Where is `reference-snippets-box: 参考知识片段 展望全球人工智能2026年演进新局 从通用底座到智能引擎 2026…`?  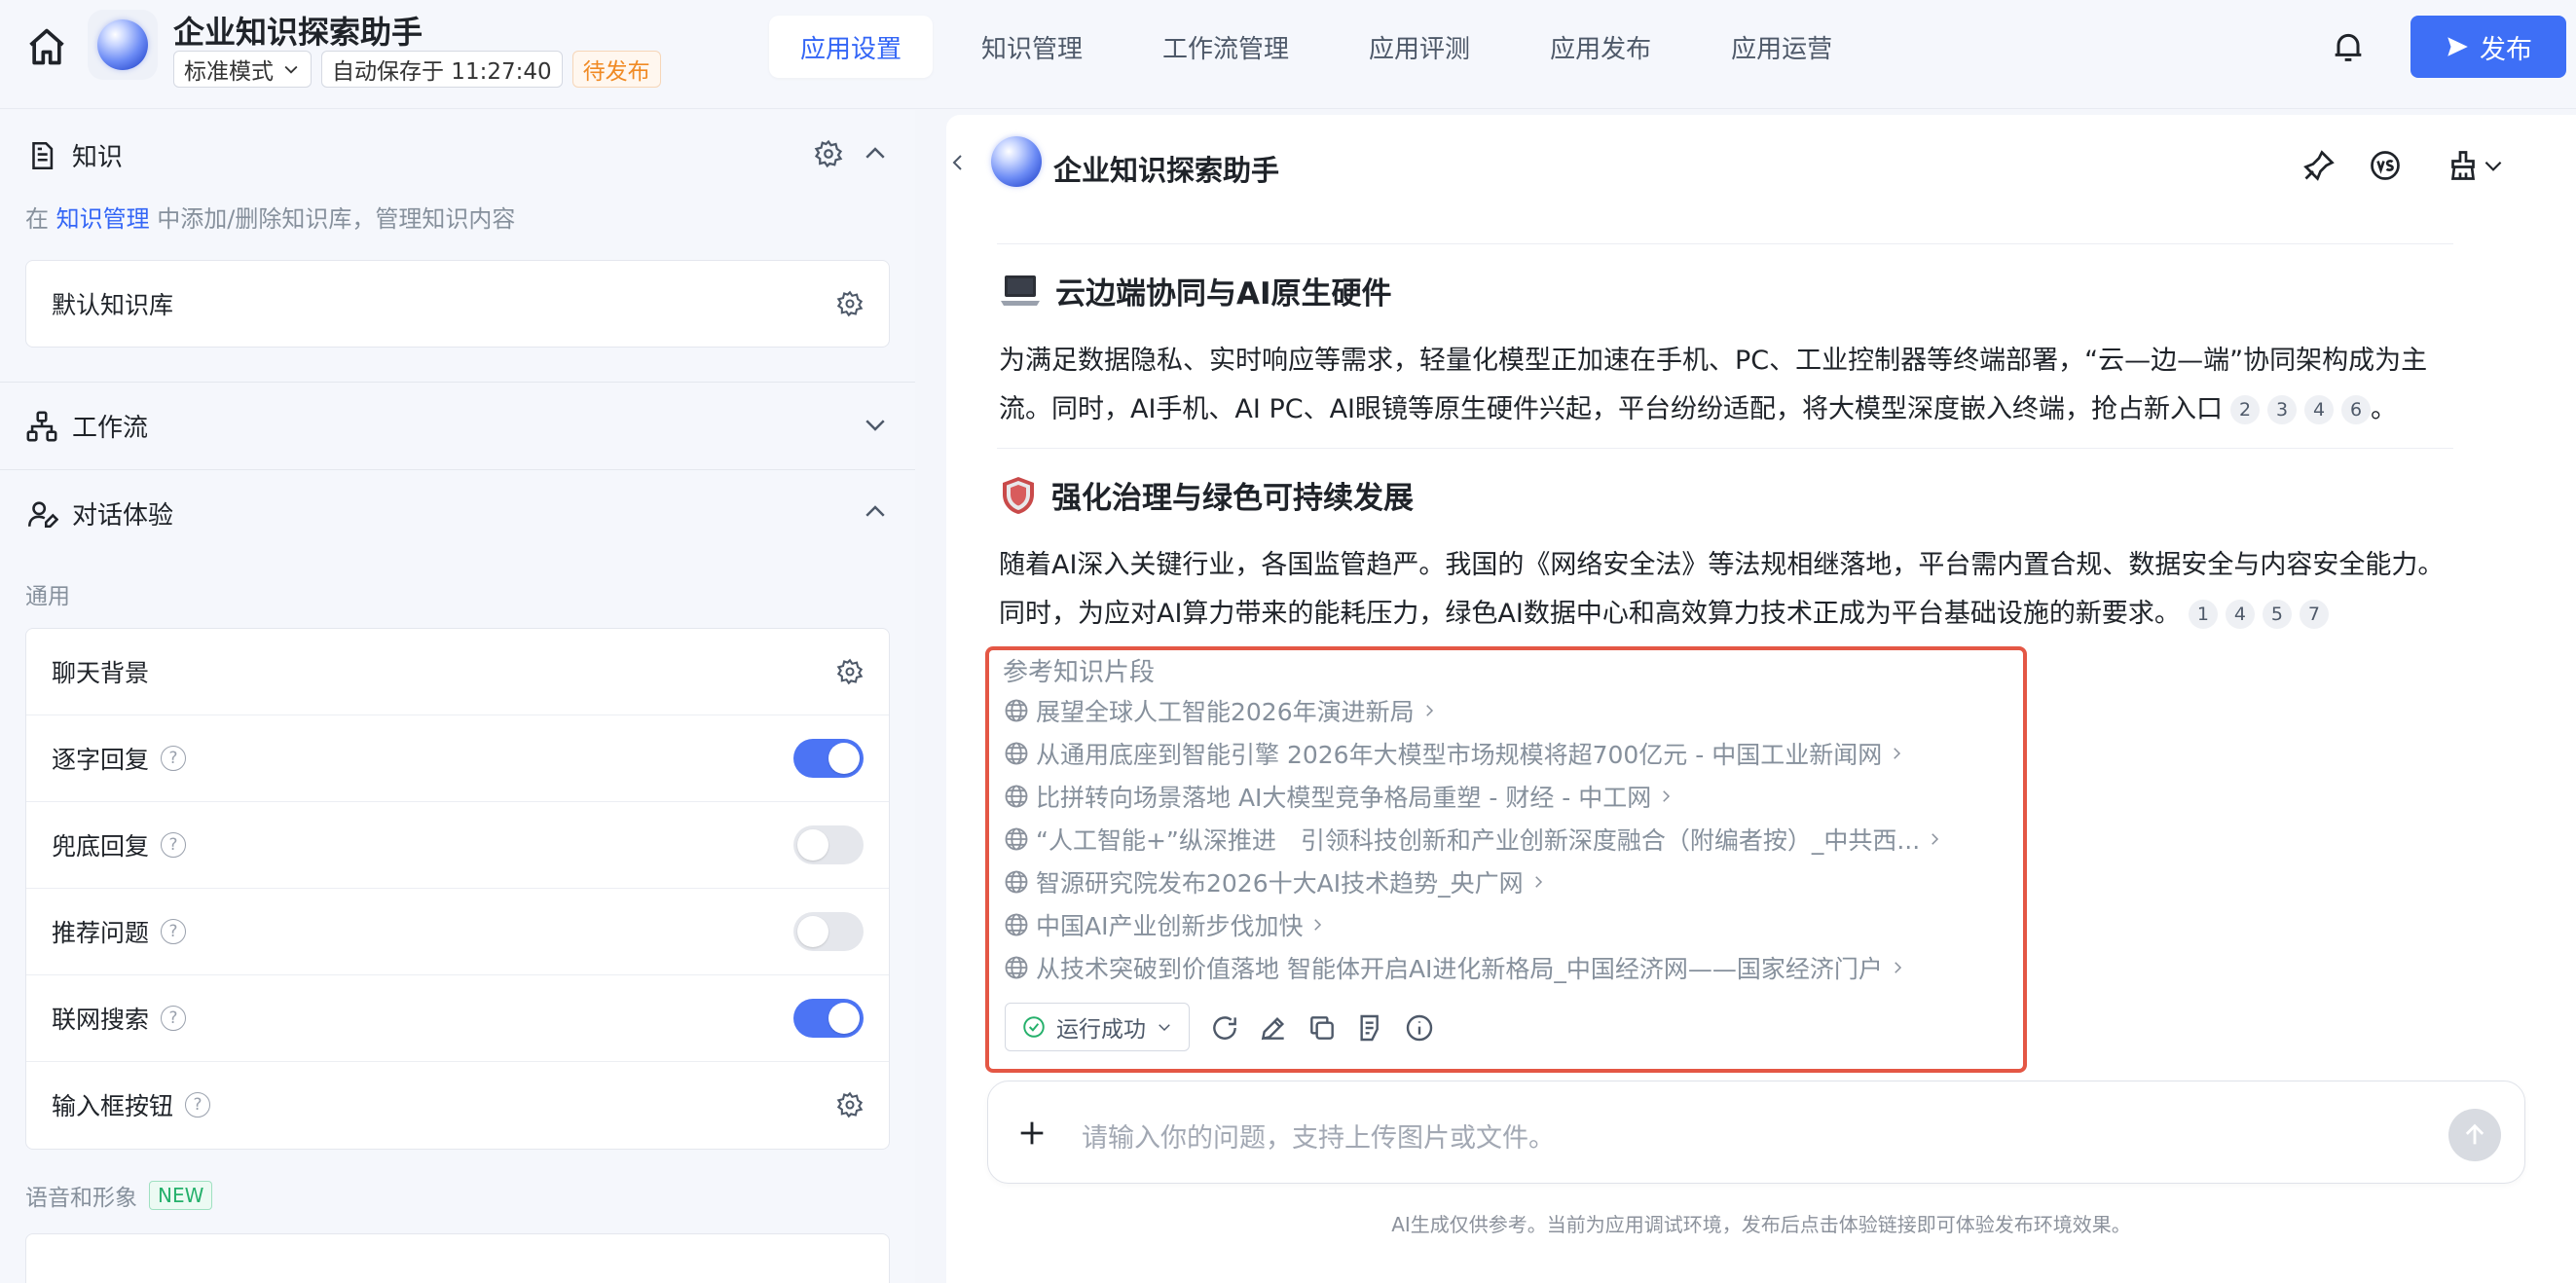 reference-snippets-box: 参考知识片段 展望全球人工智能2026年演进新局 从通用底座到智能引擎 2026… is located at coordinates (1506, 859).